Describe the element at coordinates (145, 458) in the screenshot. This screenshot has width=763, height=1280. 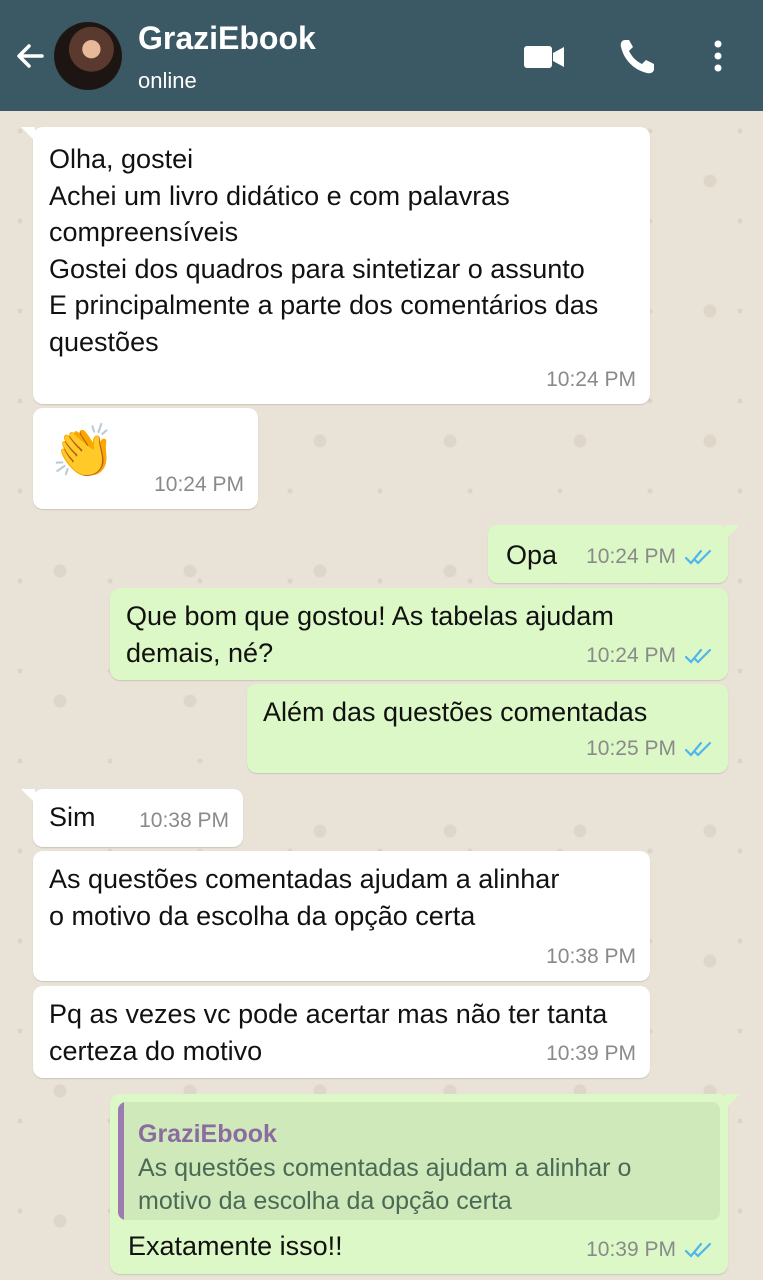
I see `message-incoming: 👏 10:24 PM` at that location.